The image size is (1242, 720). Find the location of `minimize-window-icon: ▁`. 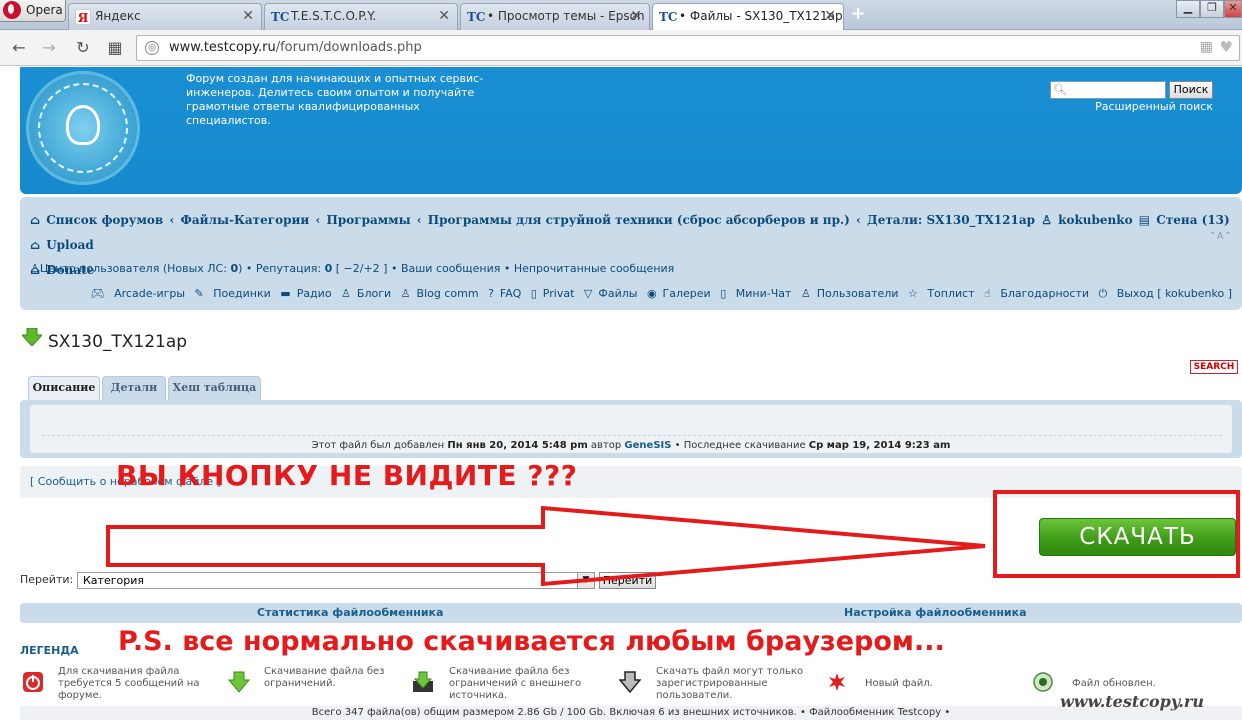

minimize-window-icon: ▁ is located at coordinates (1188, 9).